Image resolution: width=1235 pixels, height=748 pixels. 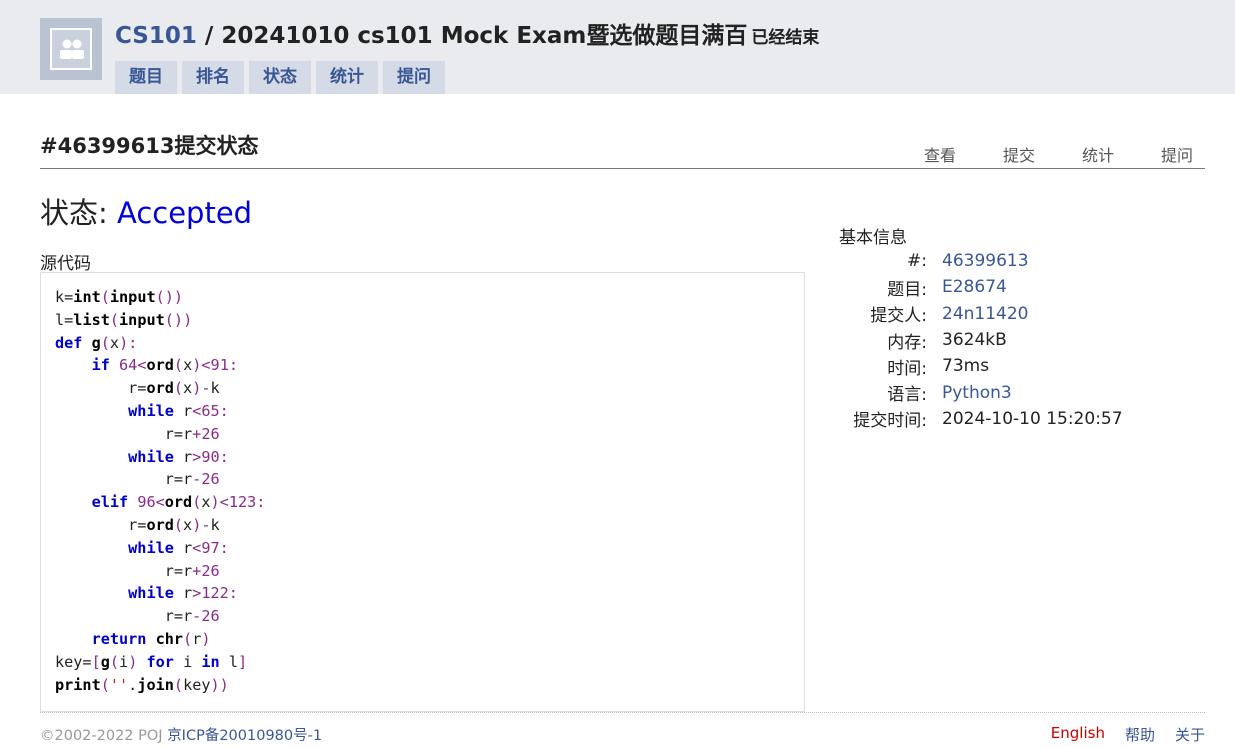 I want to click on info-title: 基本信息, so click(x=873, y=238).